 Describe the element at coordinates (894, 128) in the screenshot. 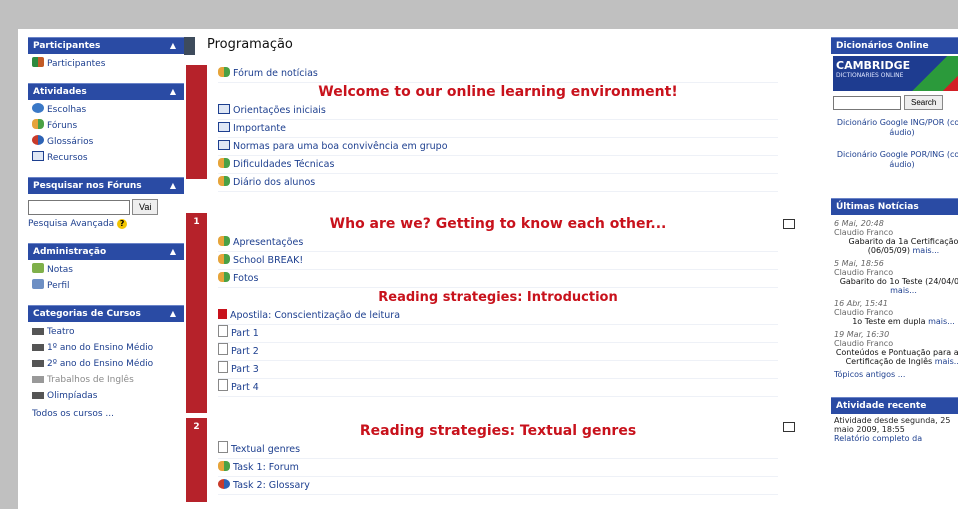

I see `google-dict-eng-por-link: Dicionário Google ING/POR (com áudio)` at that location.